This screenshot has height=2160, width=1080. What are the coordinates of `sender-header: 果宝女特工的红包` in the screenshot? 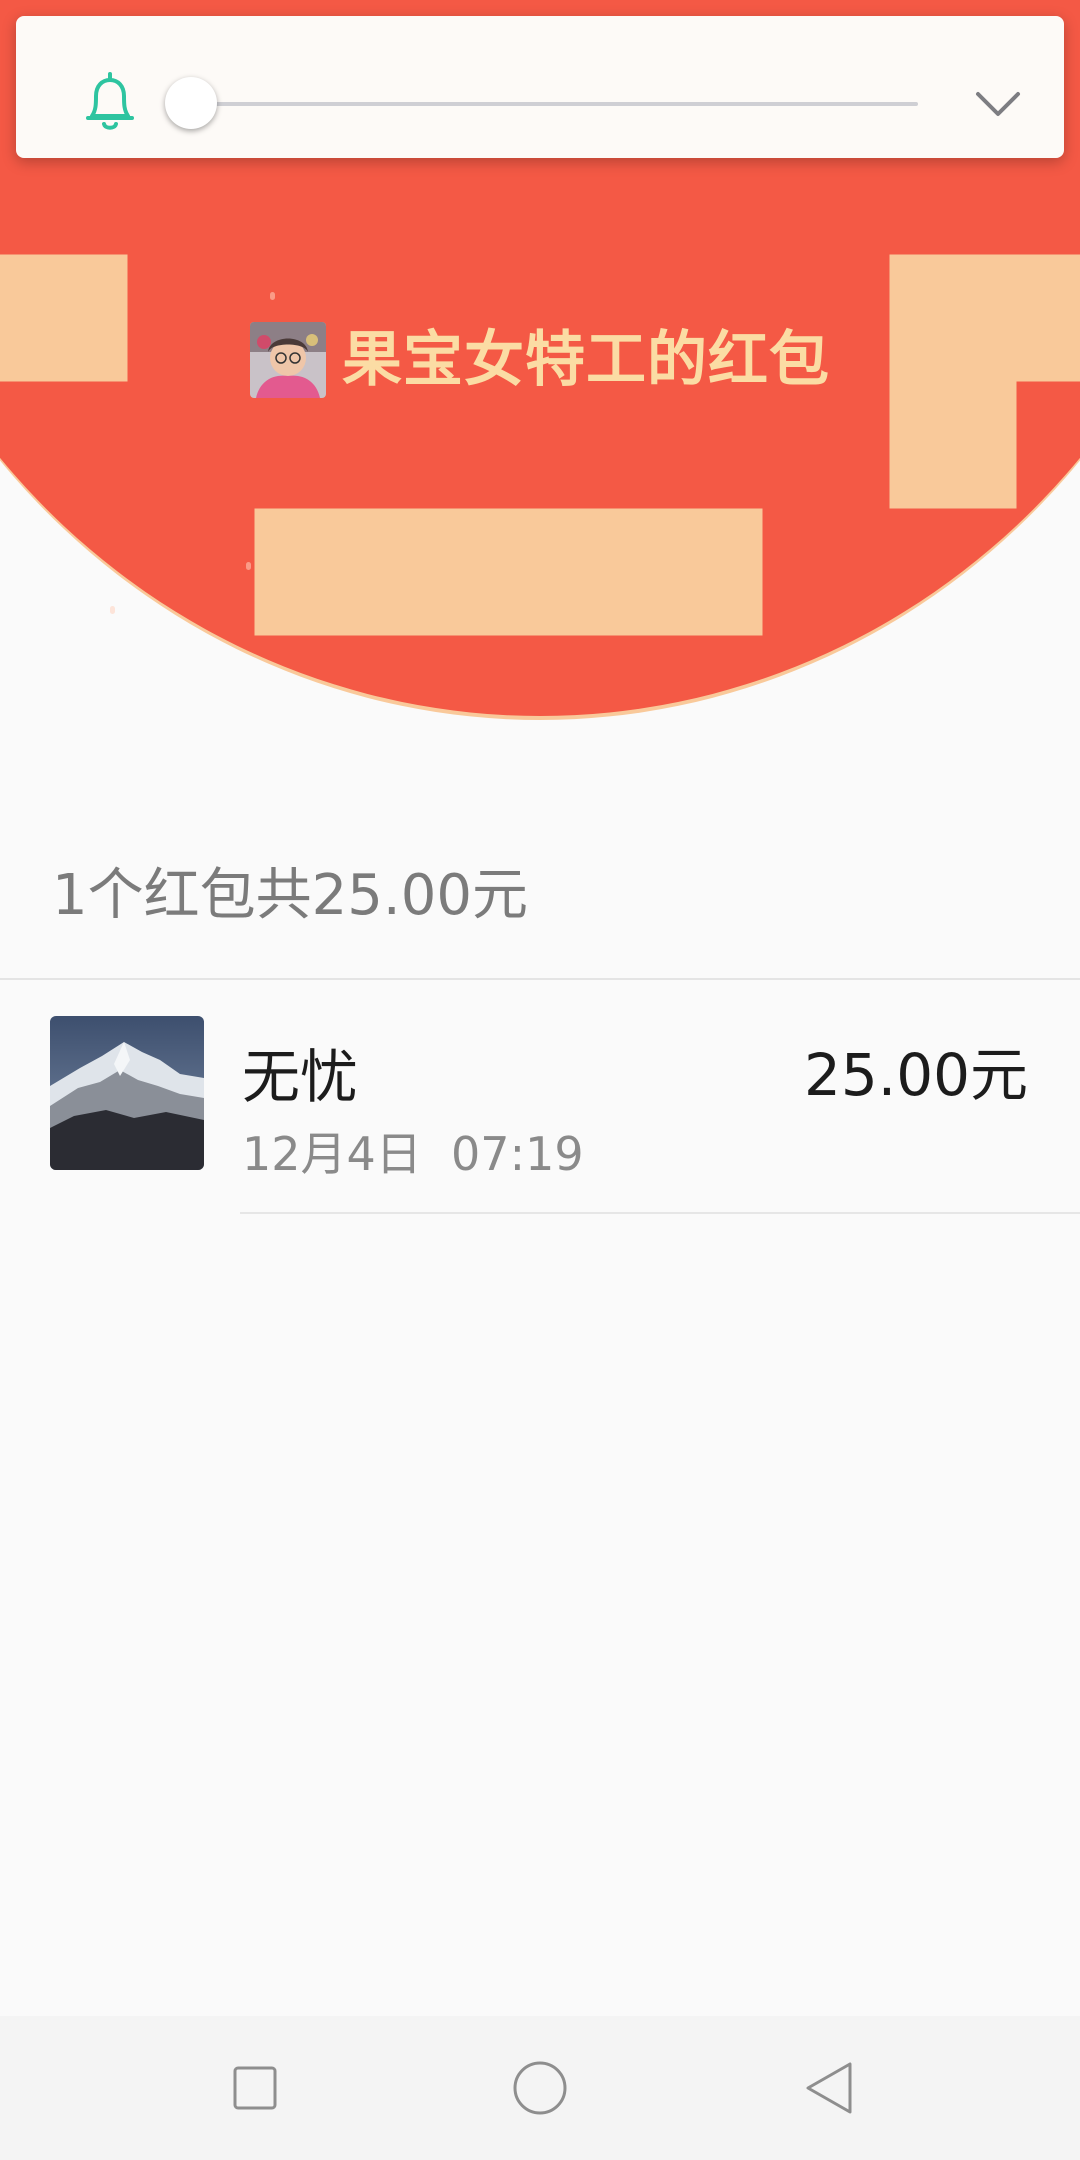 It's located at (540, 360).